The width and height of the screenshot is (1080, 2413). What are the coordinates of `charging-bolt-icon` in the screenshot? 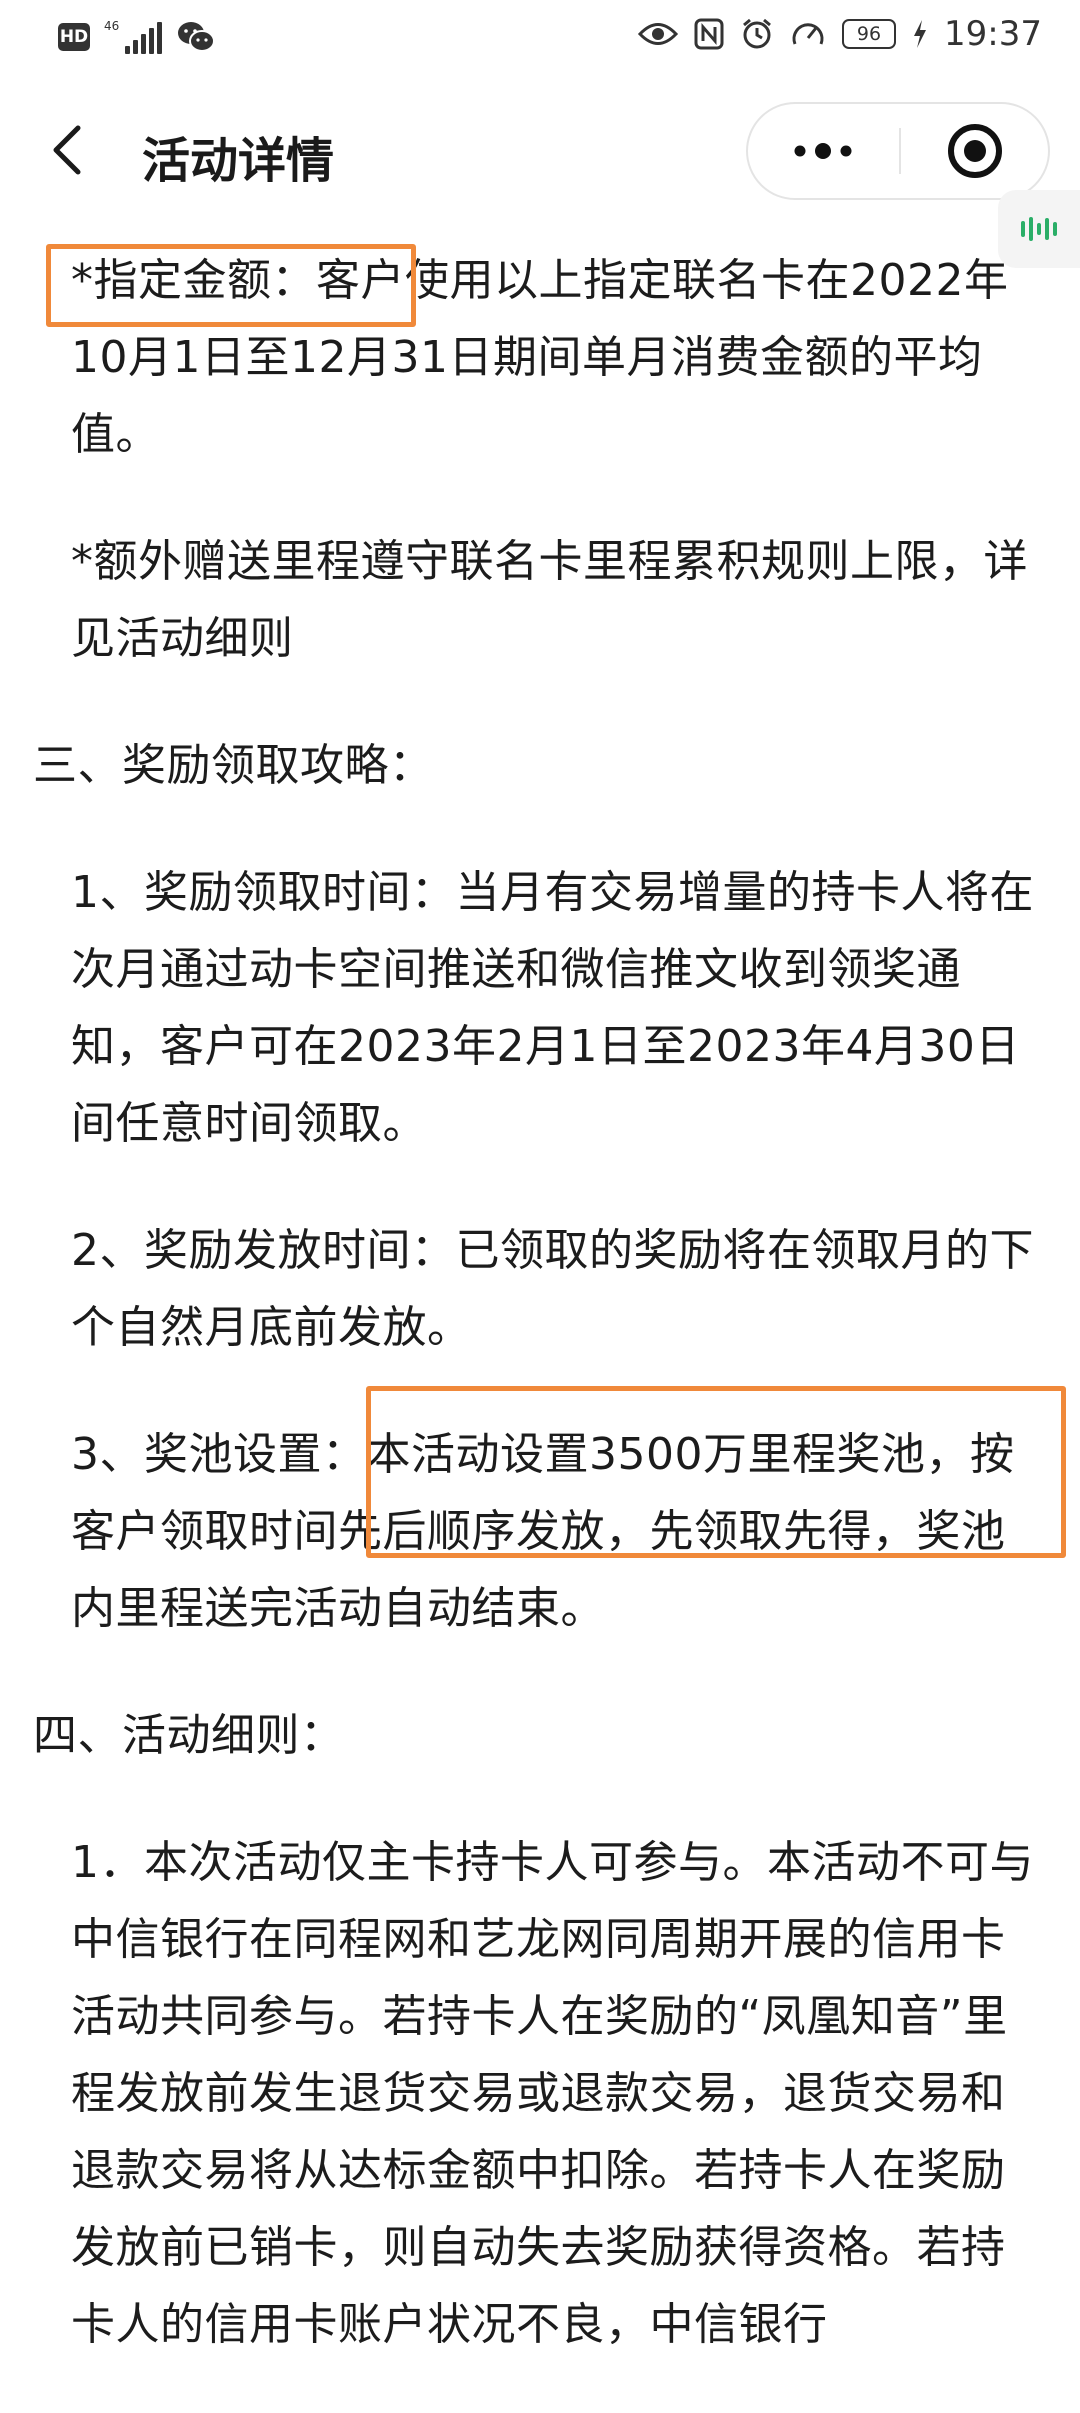 It's located at (920, 34).